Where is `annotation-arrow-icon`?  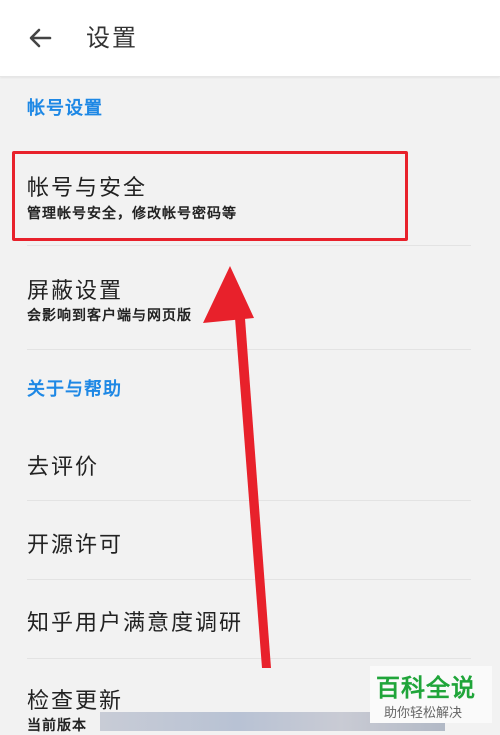
annotation-arrow-icon is located at coordinates (237, 467).